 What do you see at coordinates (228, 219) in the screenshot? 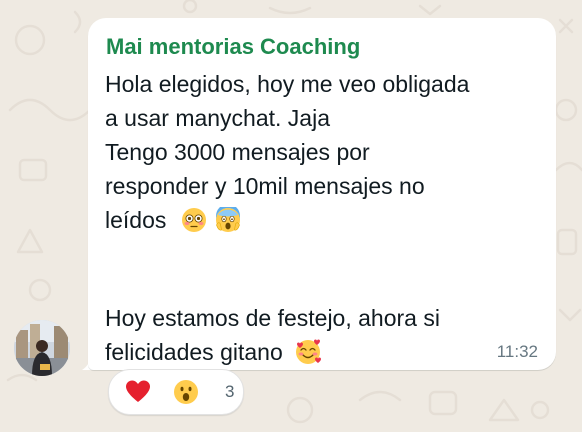
I see `face-screaming-in-fear-emoji` at bounding box center [228, 219].